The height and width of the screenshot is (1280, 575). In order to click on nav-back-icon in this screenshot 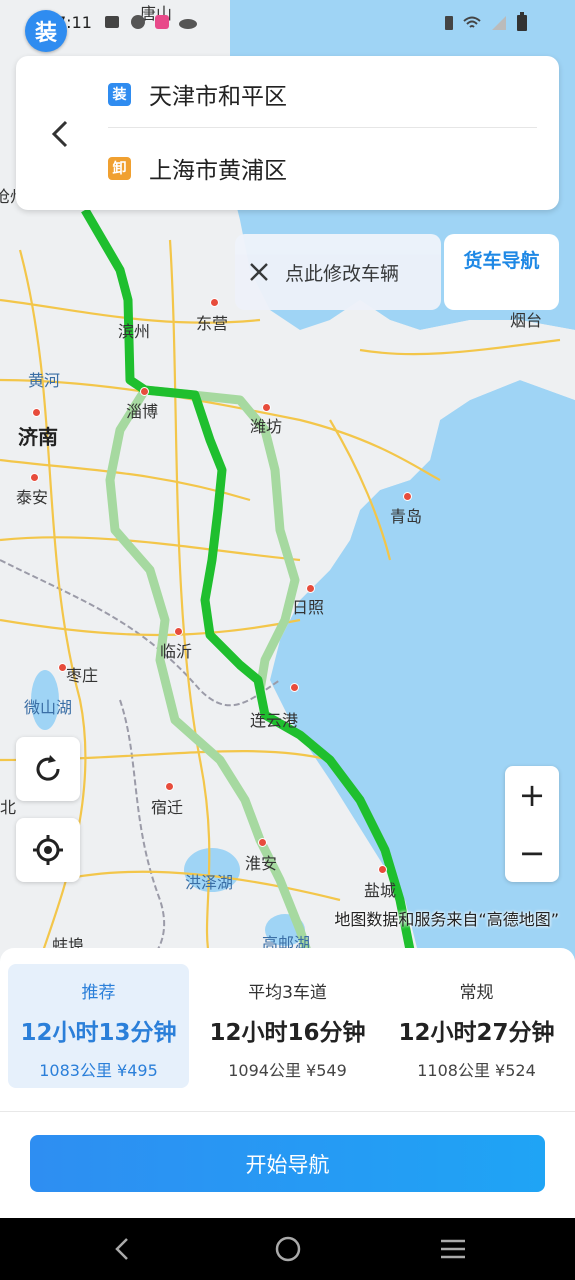, I will do `click(121, 1249)`.